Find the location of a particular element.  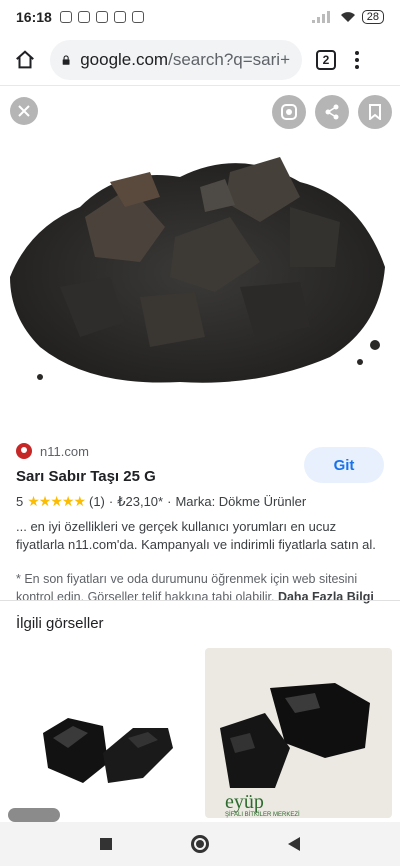

brand: Marka: Dökme Ürünler is located at coordinates (241, 501).